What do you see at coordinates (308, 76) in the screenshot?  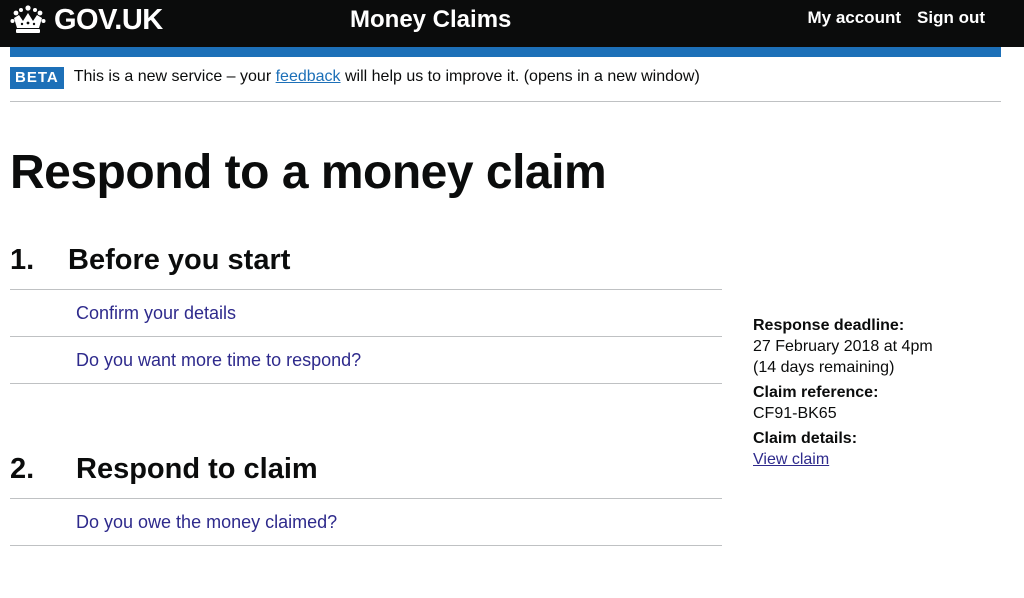 I see `feedback-link: feedback` at bounding box center [308, 76].